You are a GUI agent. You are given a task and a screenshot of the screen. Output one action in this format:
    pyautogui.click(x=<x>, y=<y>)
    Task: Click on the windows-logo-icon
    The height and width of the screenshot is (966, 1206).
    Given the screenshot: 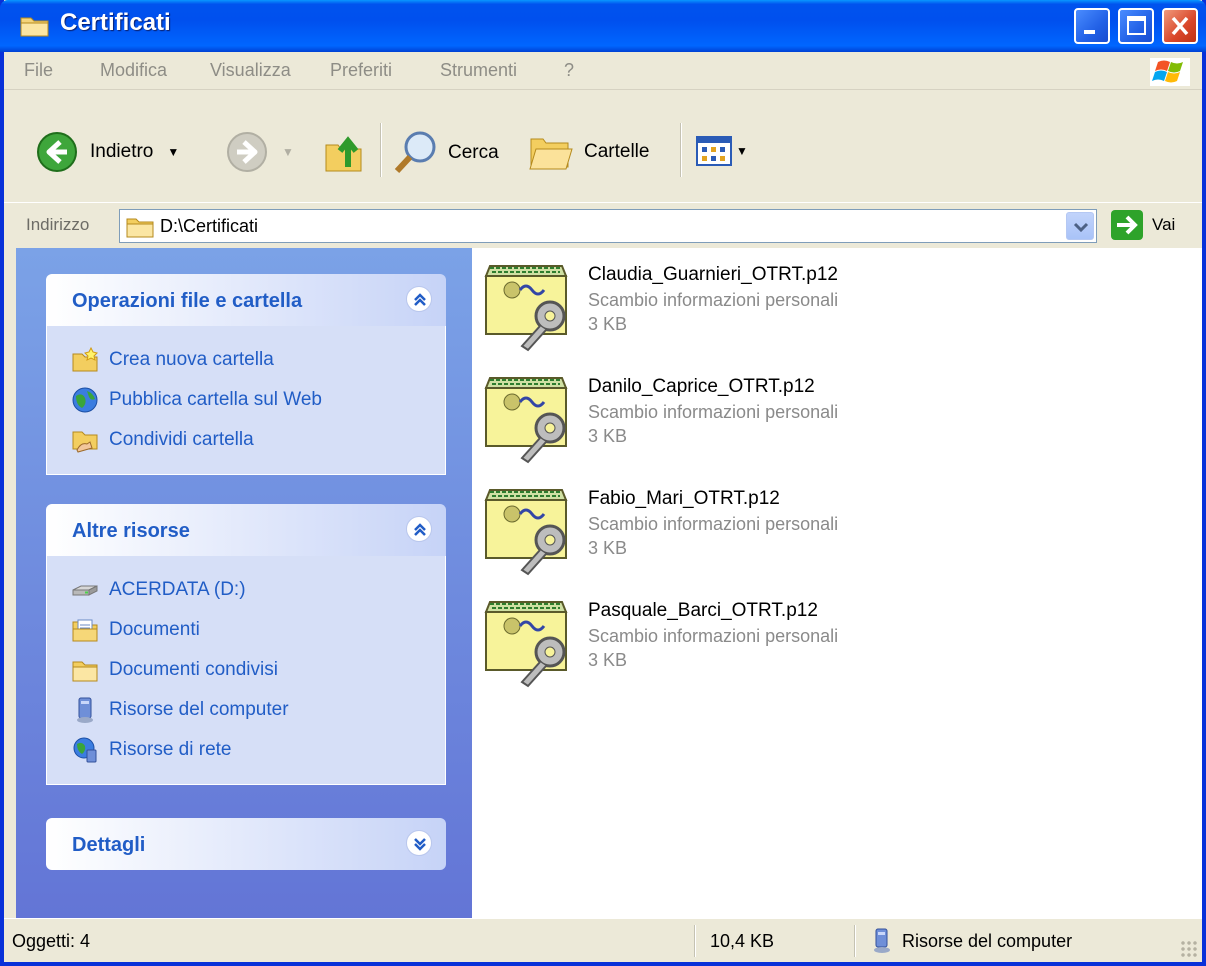 What is the action you would take?
    pyautogui.click(x=1170, y=72)
    